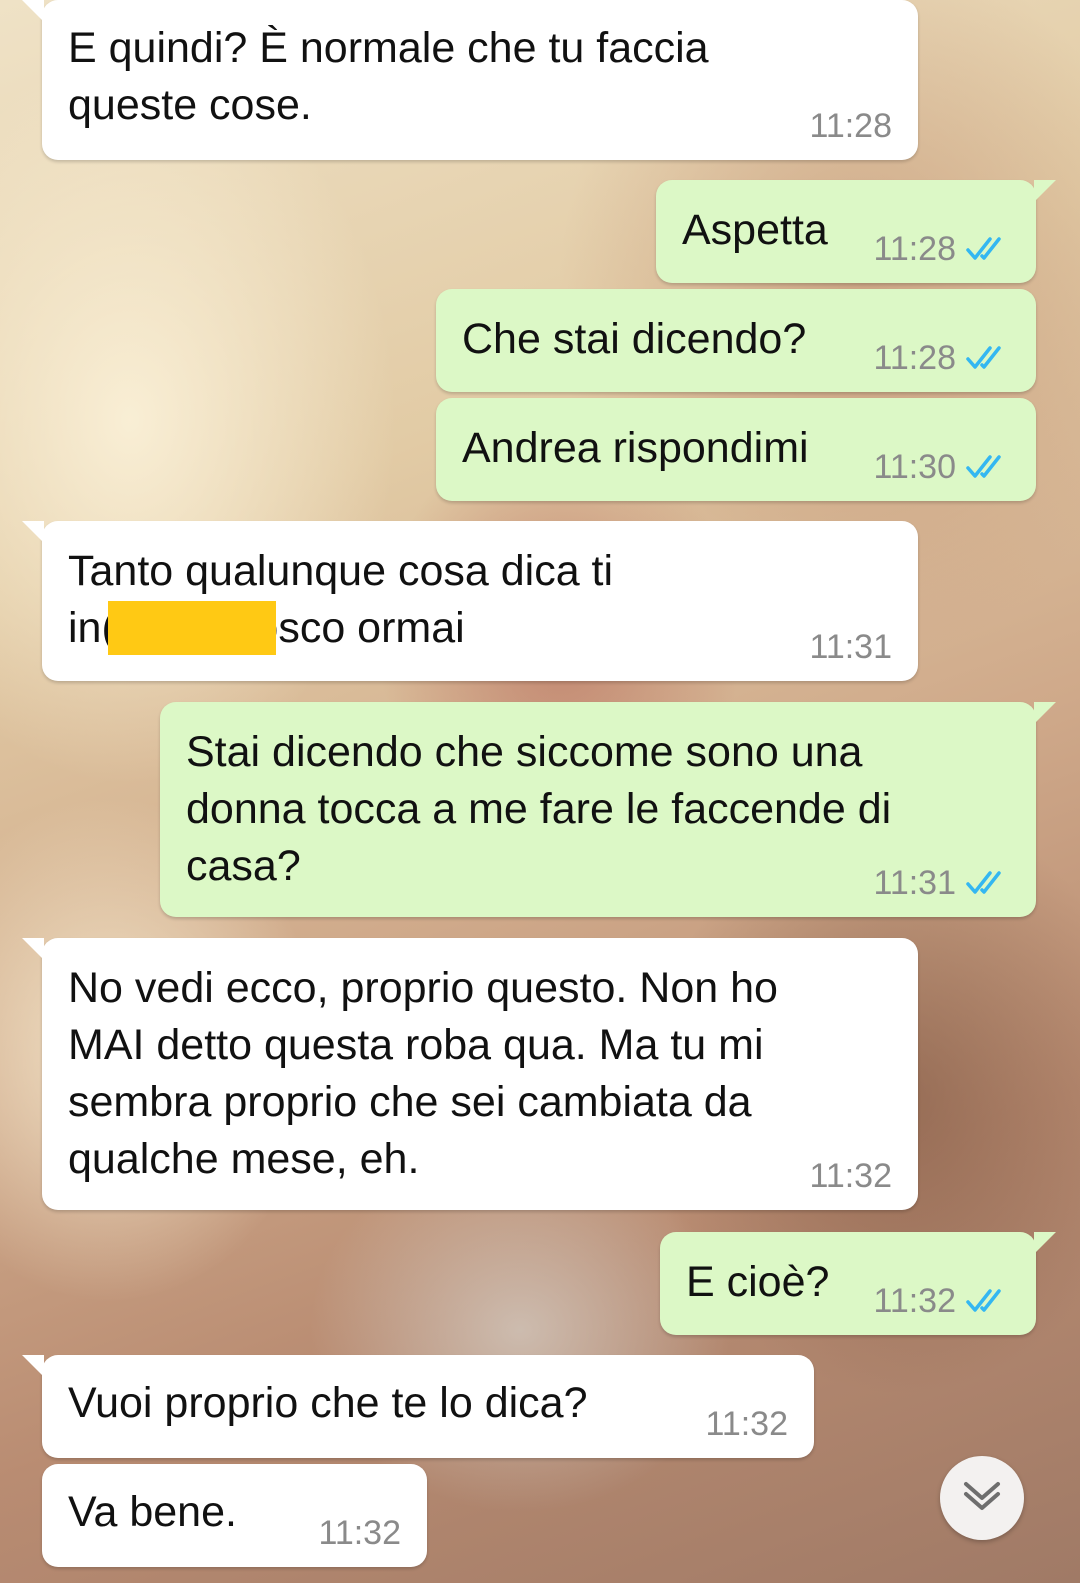 This screenshot has height=1583, width=1080. I want to click on double-chevron-down-icon, so click(982, 1498).